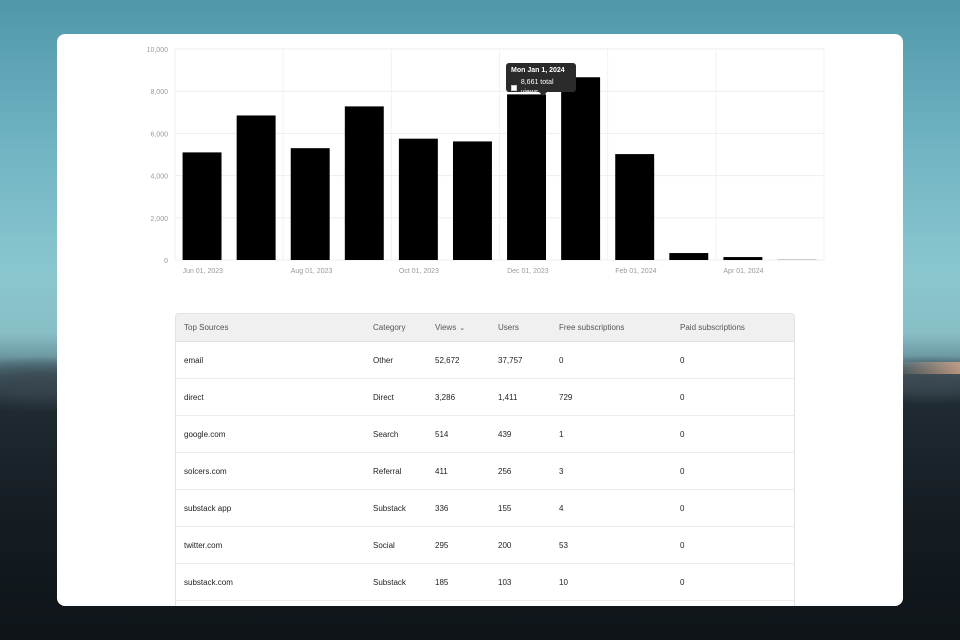 This screenshot has height=640, width=960. I want to click on header-views: Views ⌄, so click(458, 327).